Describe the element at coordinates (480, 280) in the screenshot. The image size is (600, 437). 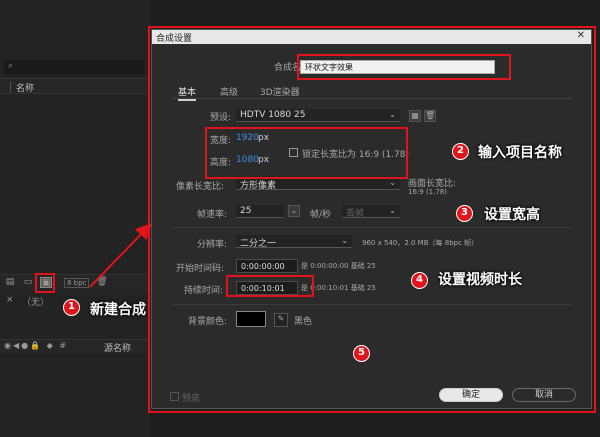
I see `annotation-label-4: 设置视频时长` at that location.